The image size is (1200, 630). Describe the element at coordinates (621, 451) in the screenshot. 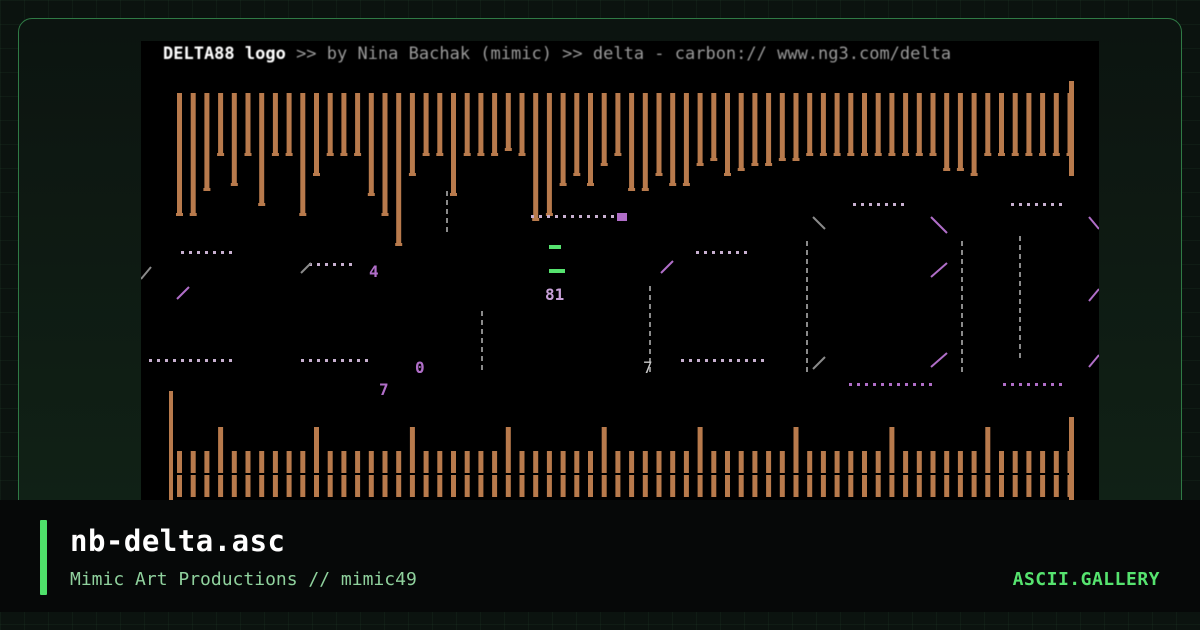

I see `ascii-bottom-columns` at that location.